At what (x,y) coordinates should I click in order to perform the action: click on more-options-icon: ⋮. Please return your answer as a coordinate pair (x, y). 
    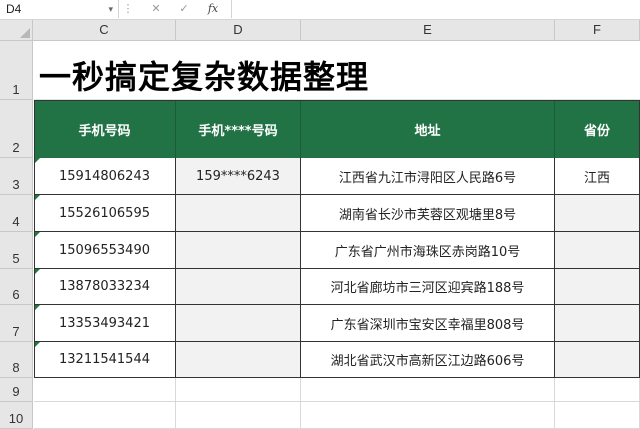
    Looking at the image, I should click on (128, 9).